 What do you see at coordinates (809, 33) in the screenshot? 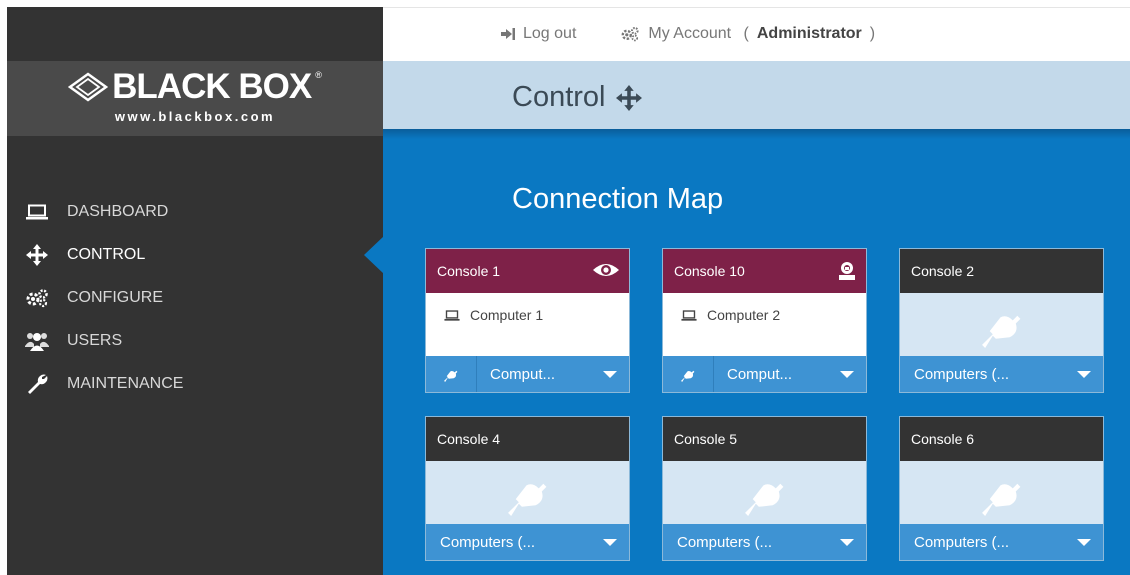
I see `account-role: Administrator` at bounding box center [809, 33].